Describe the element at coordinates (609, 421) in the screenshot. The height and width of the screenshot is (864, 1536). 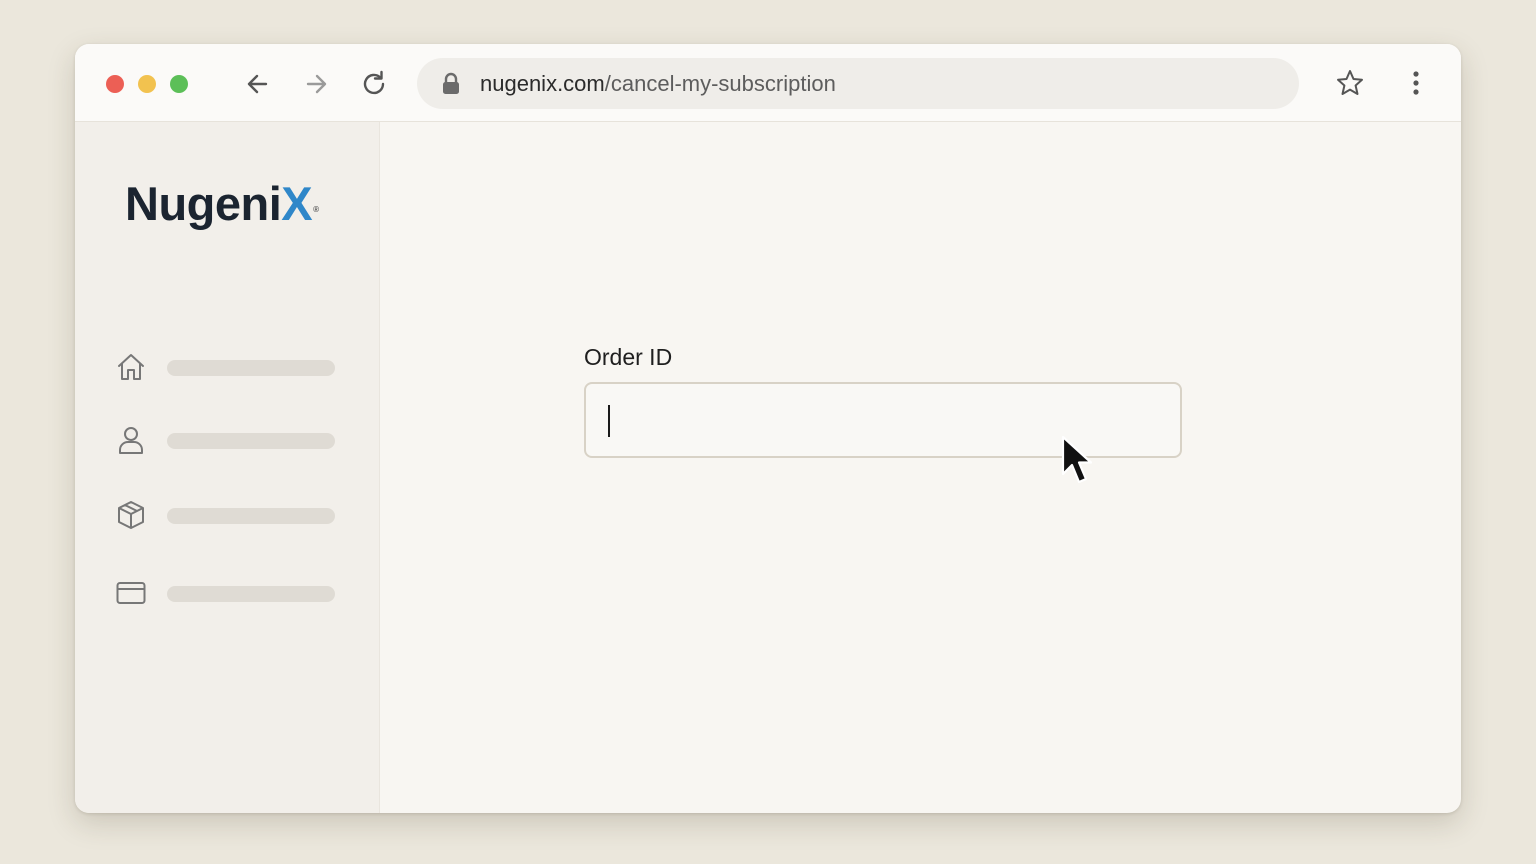
I see `text-caret` at that location.